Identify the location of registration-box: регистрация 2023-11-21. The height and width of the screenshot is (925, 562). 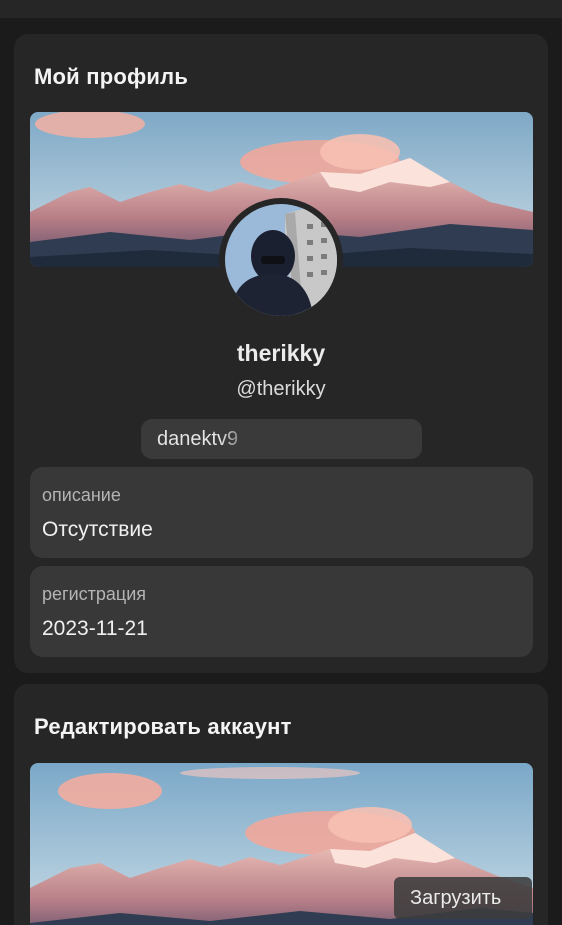
(281, 611).